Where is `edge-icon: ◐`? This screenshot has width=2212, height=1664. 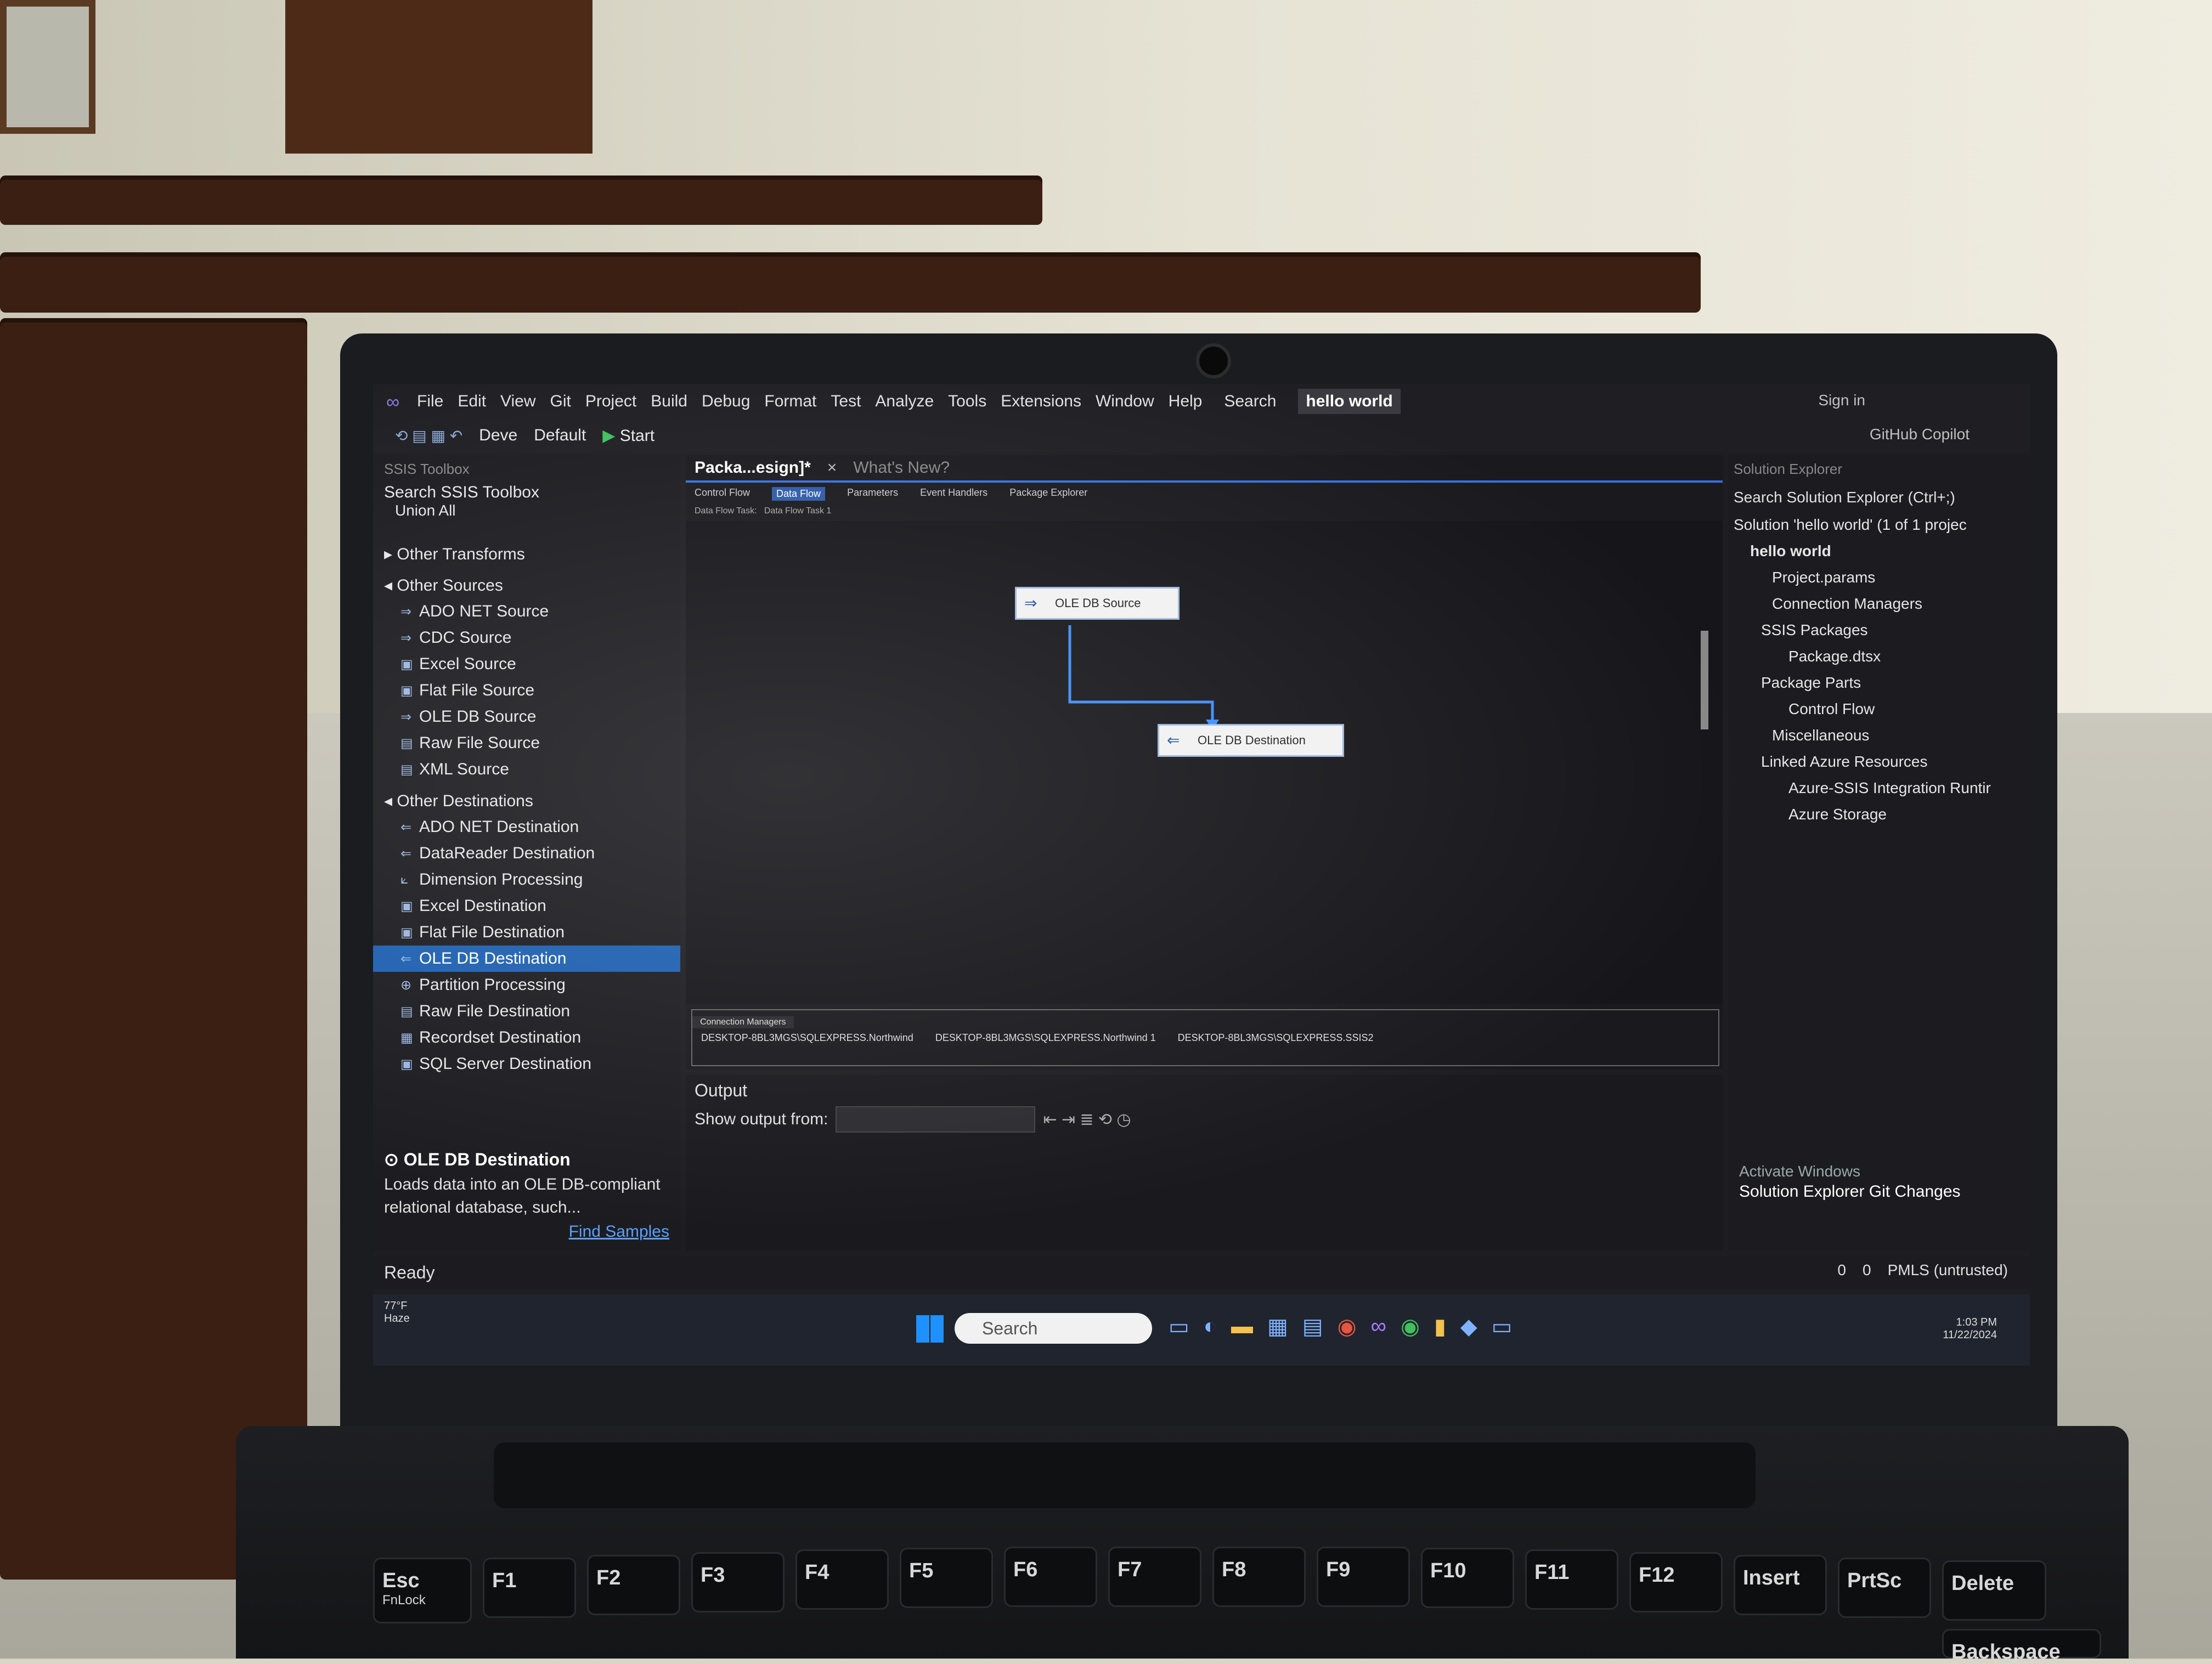 edge-icon: ◐ is located at coordinates (1211, 1326).